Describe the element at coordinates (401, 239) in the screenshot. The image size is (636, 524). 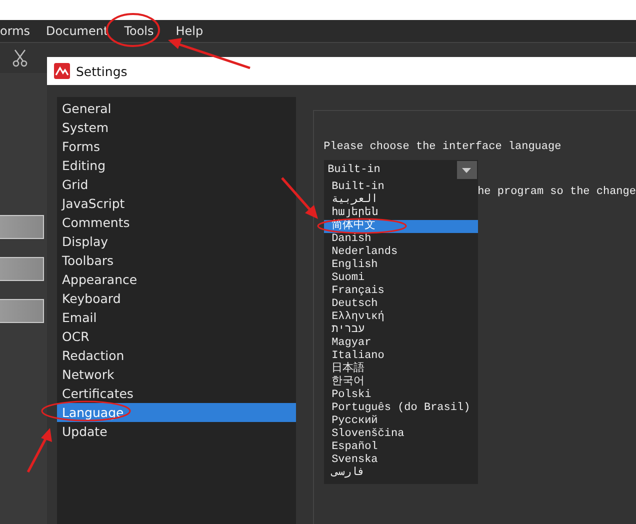
I see `language-option: Danish` at that location.